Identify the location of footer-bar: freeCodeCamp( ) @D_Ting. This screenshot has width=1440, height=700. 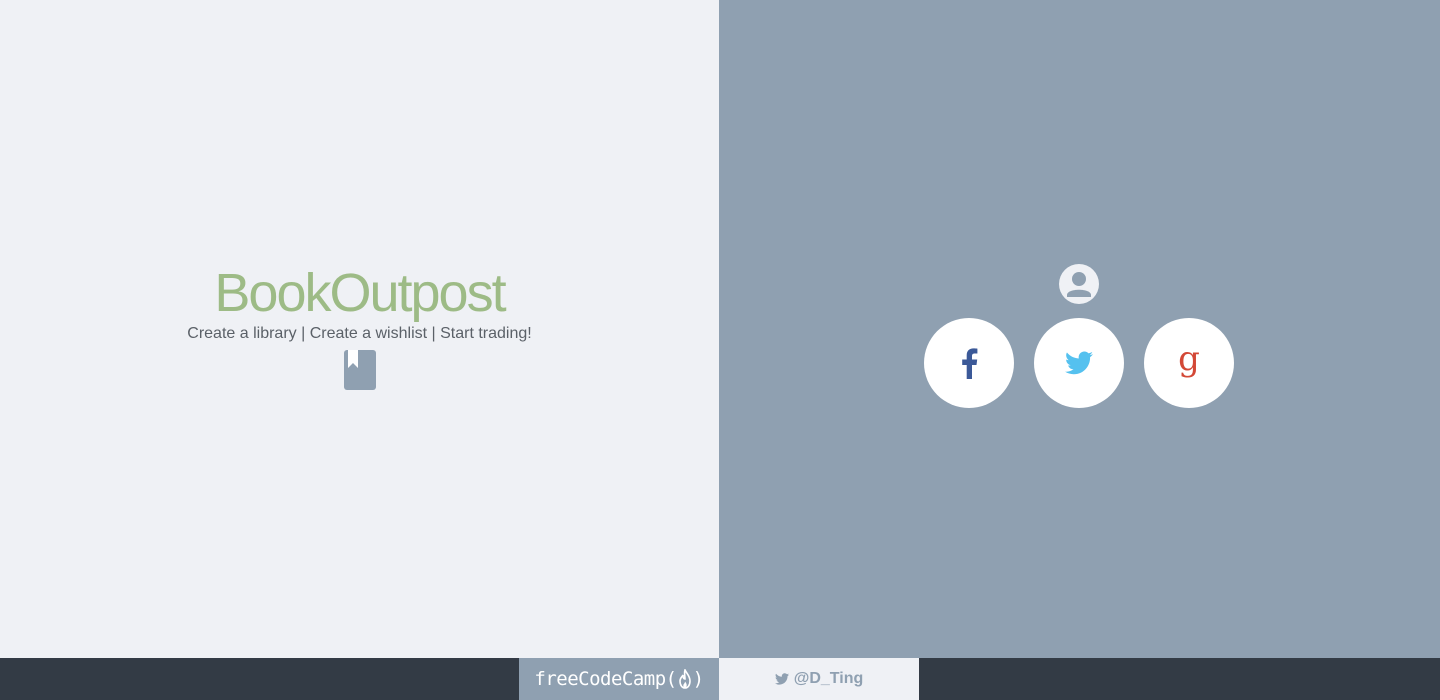
(720, 679).